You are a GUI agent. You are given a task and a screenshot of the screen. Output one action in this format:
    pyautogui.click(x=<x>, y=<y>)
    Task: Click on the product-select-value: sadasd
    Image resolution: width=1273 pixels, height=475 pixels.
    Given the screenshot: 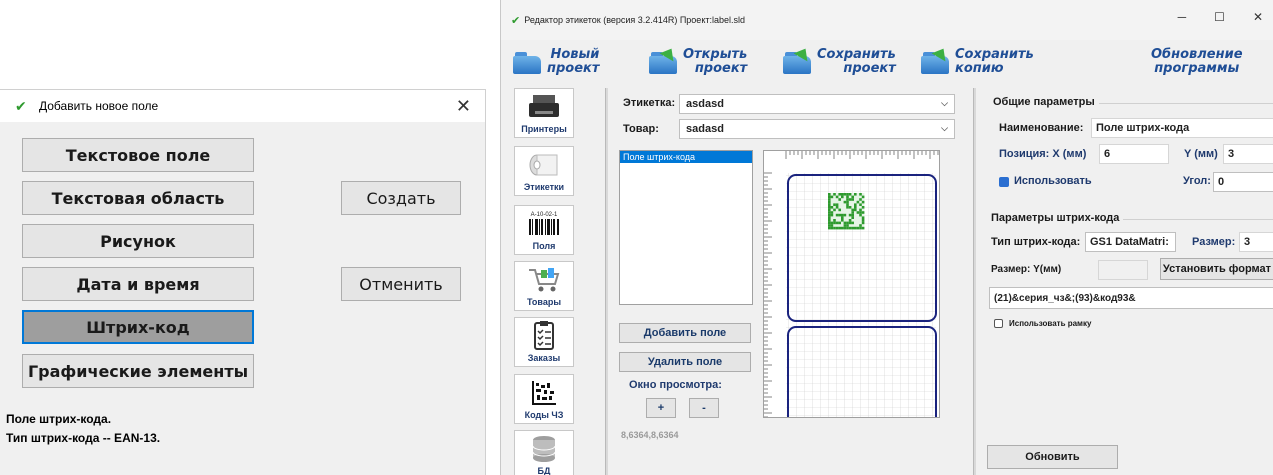 What is the action you would take?
    pyautogui.click(x=705, y=129)
    